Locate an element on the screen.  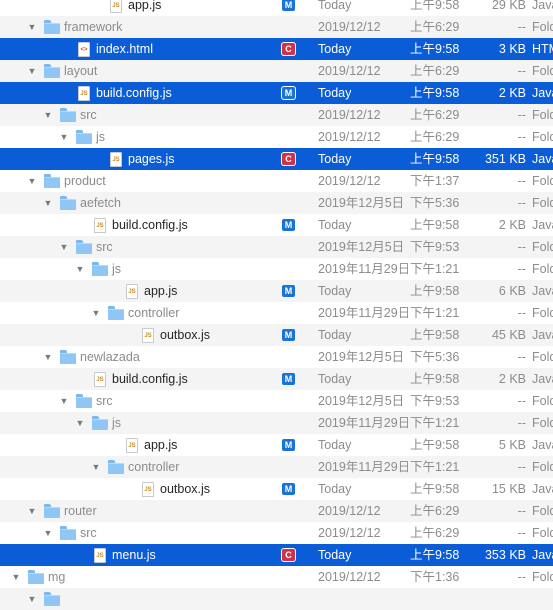
file-row: JS outbox.js M Today 上午9:58 15 KB Java is located at coordinates (276, 489).